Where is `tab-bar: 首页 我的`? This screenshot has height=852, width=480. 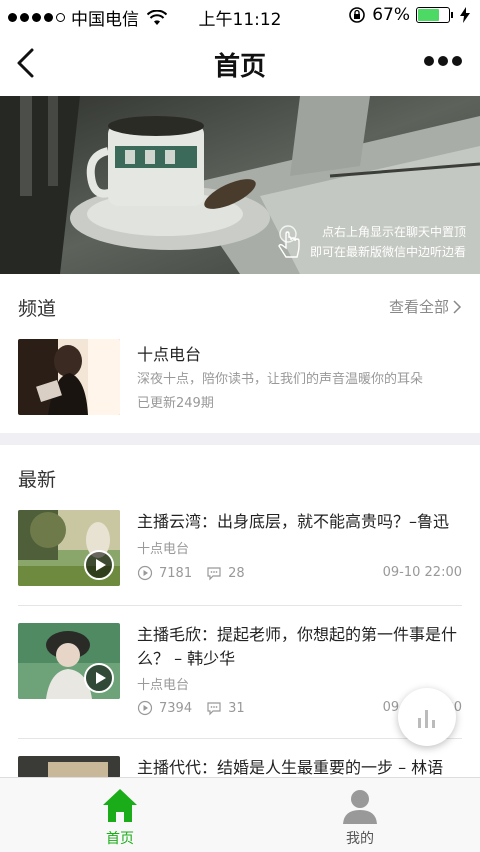 tab-bar: 首页 我的 is located at coordinates (240, 814).